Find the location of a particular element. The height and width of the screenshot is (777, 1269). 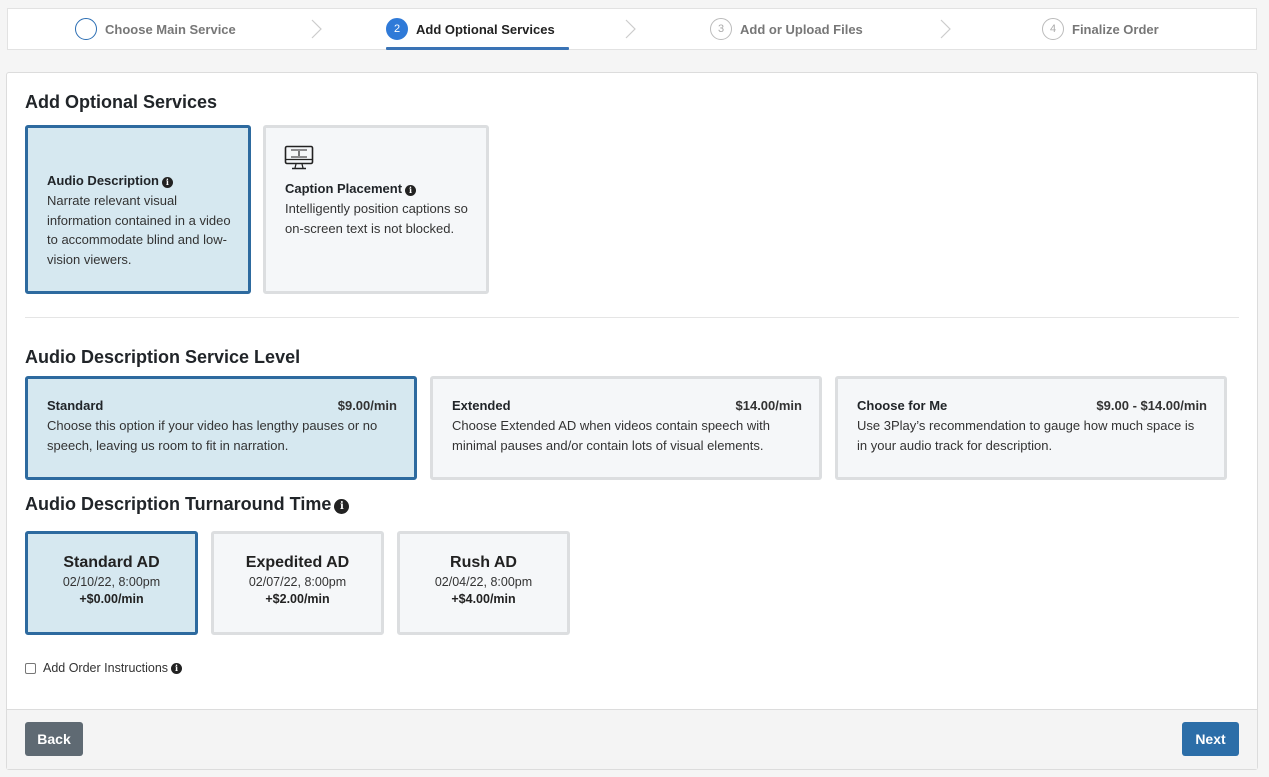

turnaround-date: 02/04/22, 8:00pm is located at coordinates (483, 582).